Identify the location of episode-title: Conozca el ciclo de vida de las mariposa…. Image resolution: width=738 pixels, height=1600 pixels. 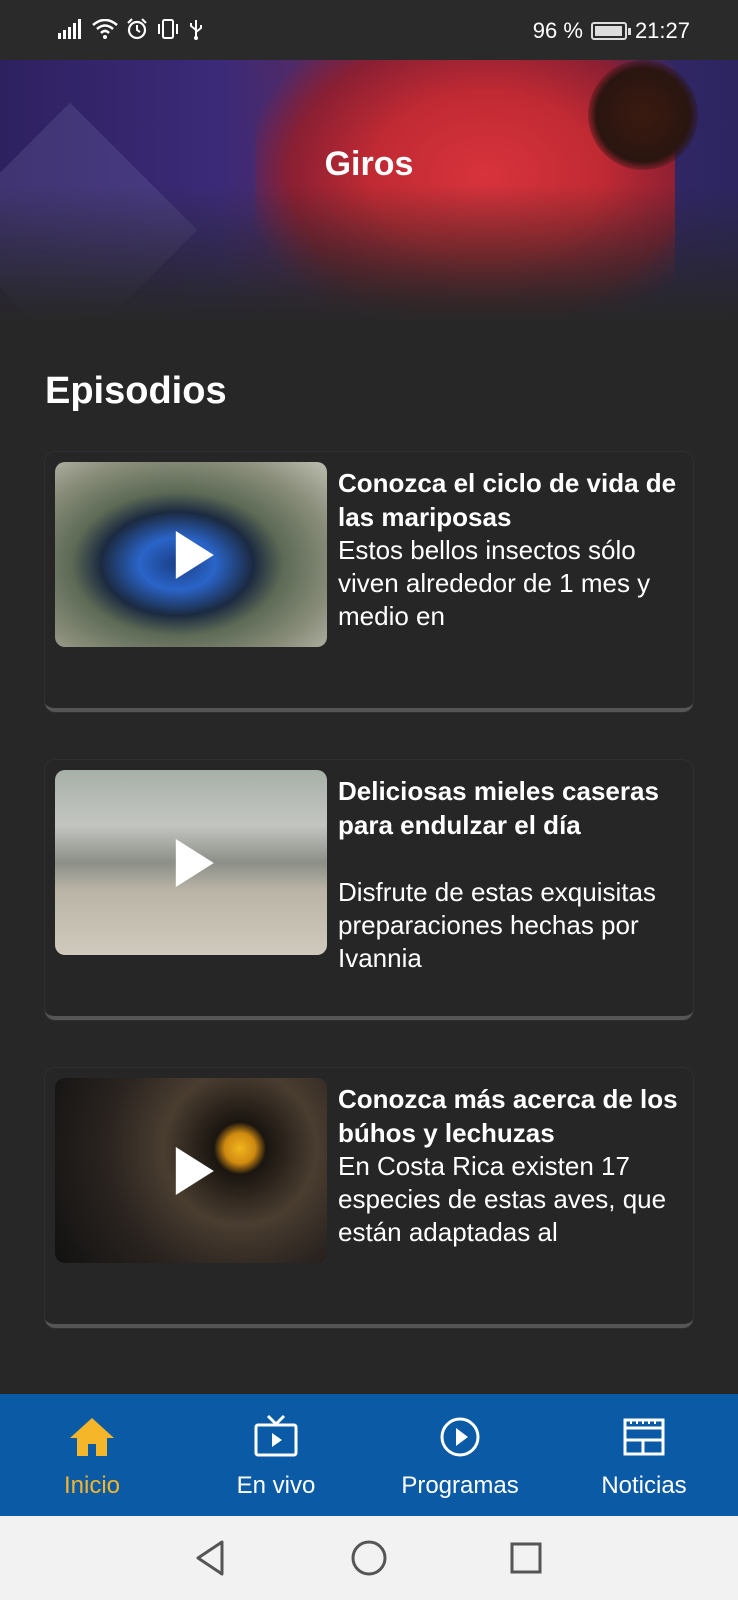
(507, 500).